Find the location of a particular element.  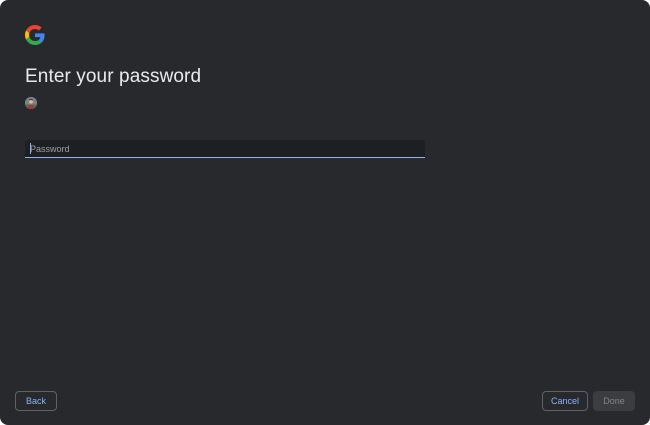

back-button: Back is located at coordinates (36, 401).